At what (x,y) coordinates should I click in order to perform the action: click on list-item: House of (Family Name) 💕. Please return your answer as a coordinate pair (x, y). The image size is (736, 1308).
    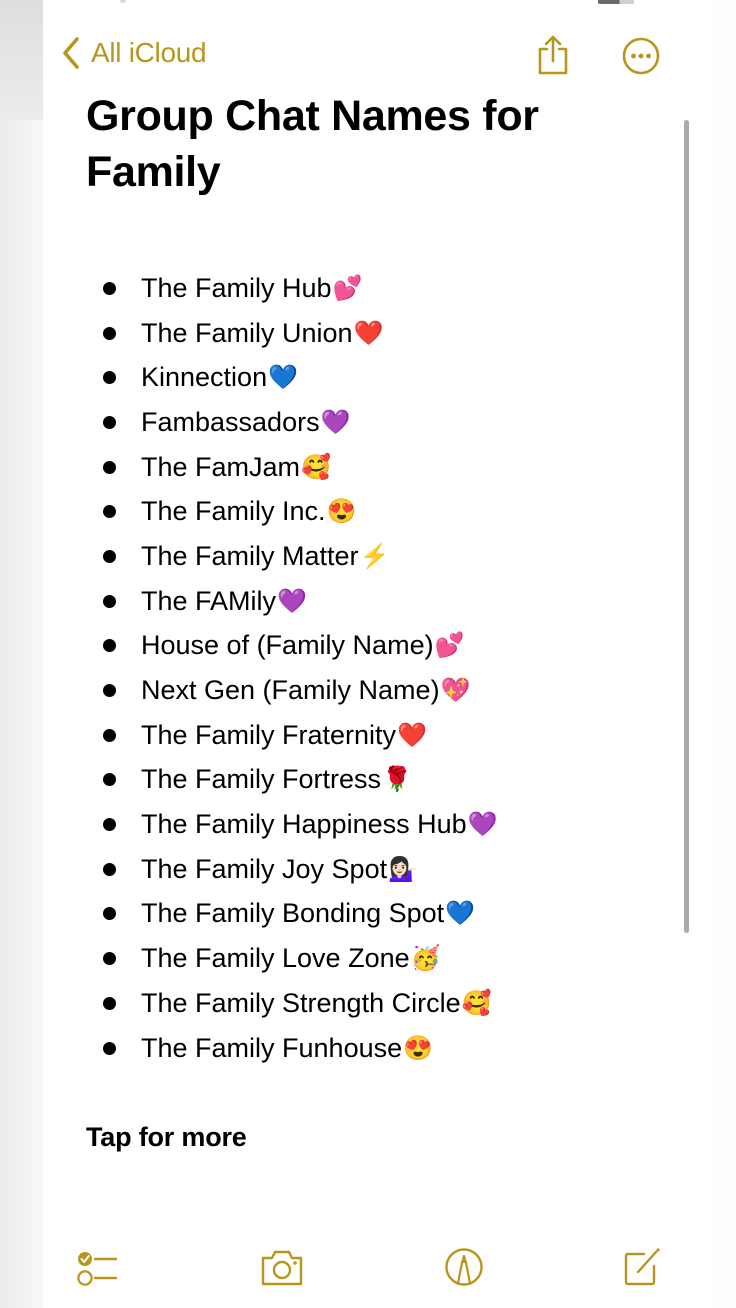
    Looking at the image, I should click on (300, 646).